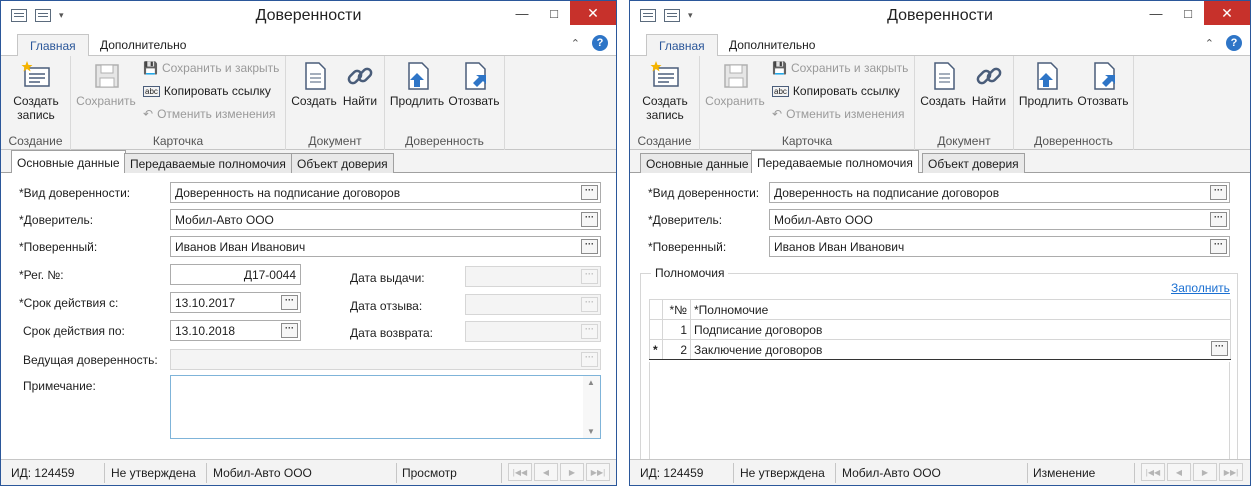  What do you see at coordinates (676, 309) in the screenshot?
I see `col-num-header: *№` at bounding box center [676, 309].